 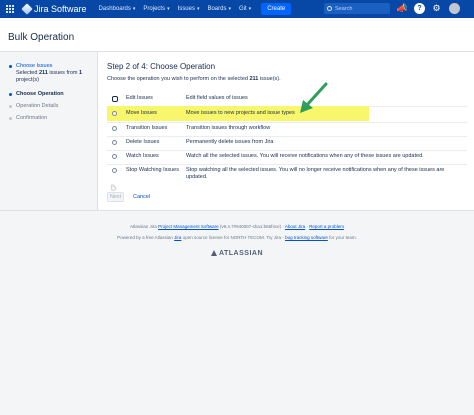 What do you see at coordinates (114, 9) in the screenshot?
I see `nav-dashboards-label: Dashboards` at bounding box center [114, 9].